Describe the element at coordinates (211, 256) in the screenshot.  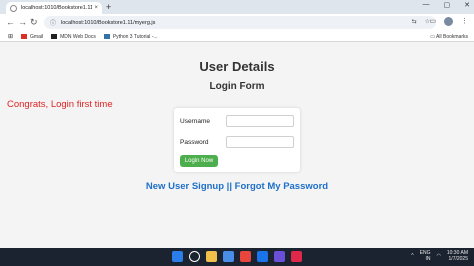
I see `task-view-icon` at that location.